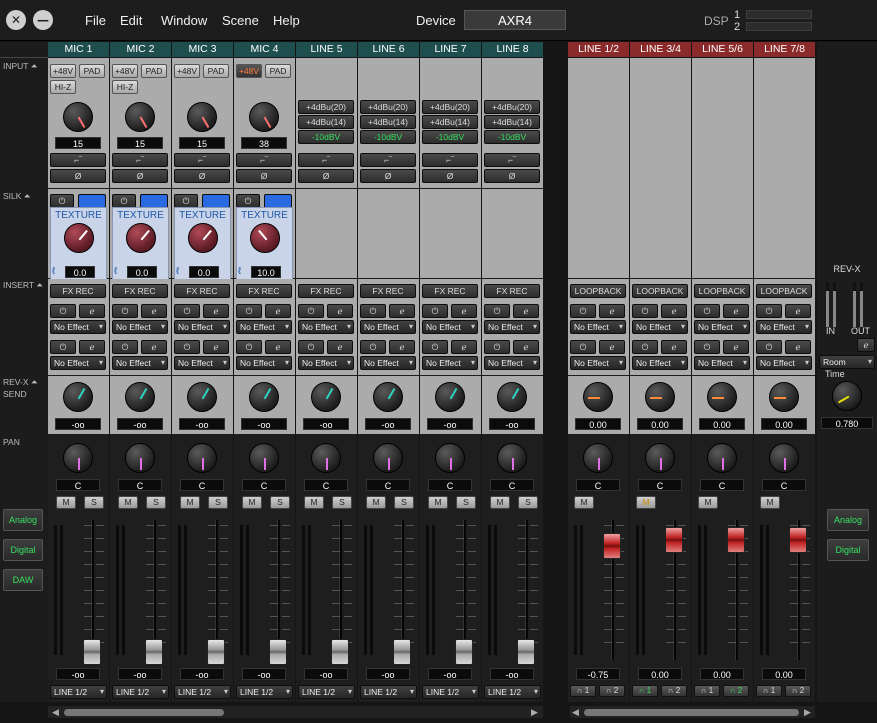  Describe the element at coordinates (144, 712) in the screenshot. I see `input-scroll-thumb` at that location.